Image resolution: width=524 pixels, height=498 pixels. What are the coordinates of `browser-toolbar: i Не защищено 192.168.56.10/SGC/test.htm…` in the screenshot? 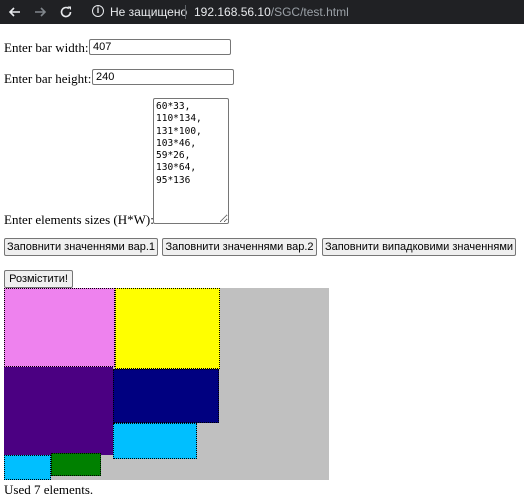 It's located at (262, 12).